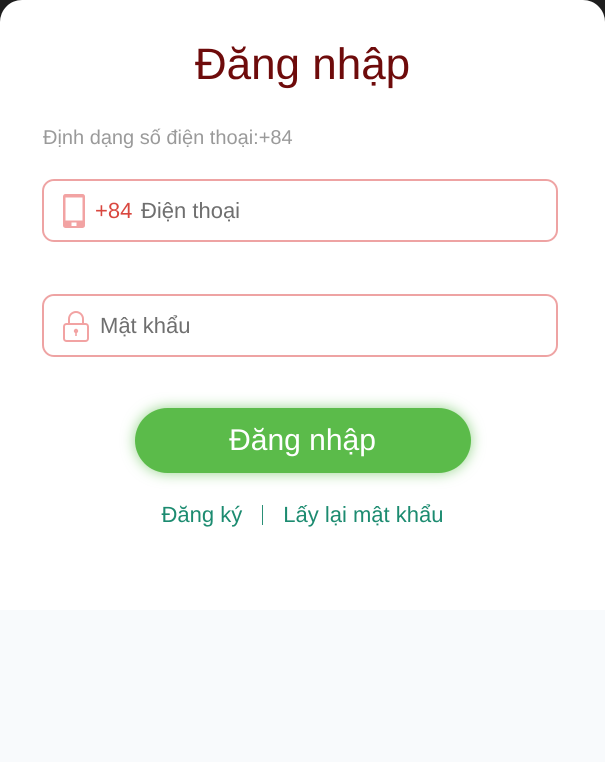  Describe the element at coordinates (202, 515) in the screenshot. I see `register-link: Đăng ký` at that location.